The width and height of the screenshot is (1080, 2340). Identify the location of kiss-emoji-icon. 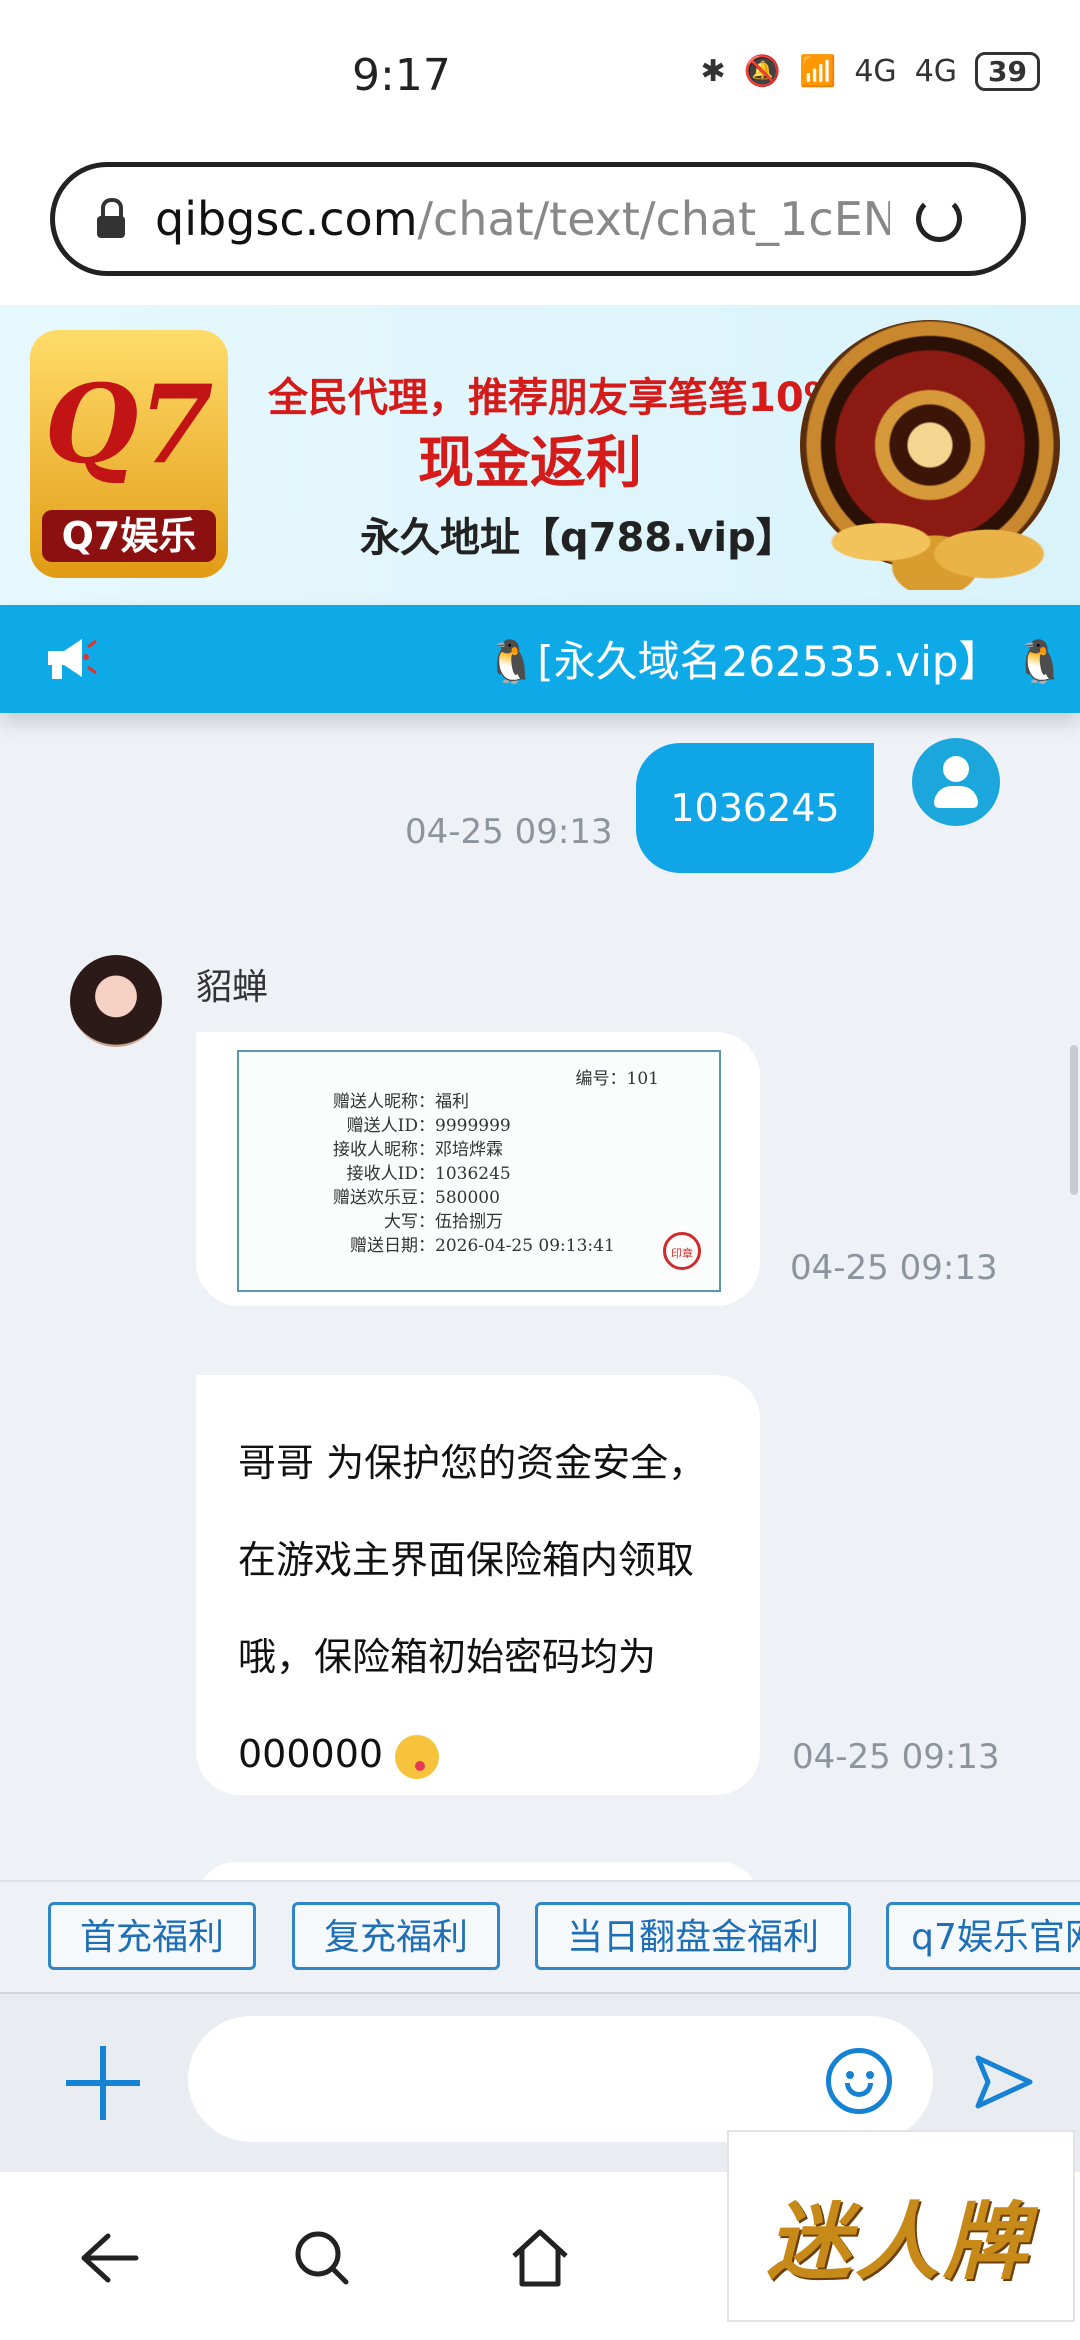
(417, 1756).